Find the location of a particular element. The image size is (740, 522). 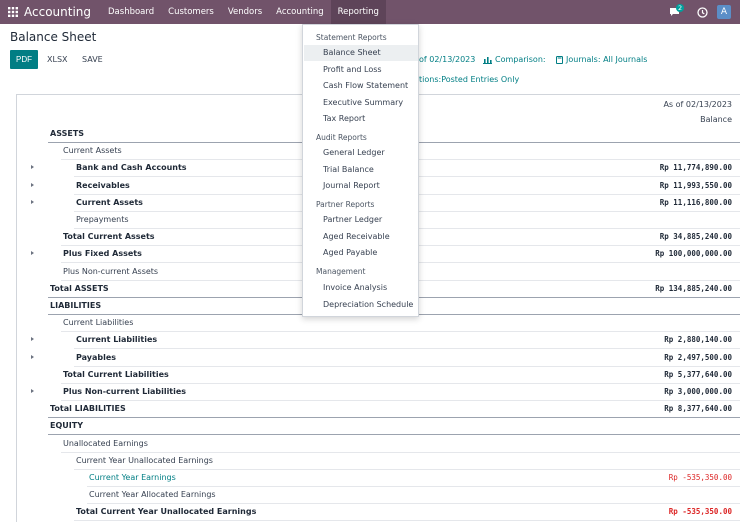

dropdown-item-general-ledger: General Ledger is located at coordinates (361, 153).